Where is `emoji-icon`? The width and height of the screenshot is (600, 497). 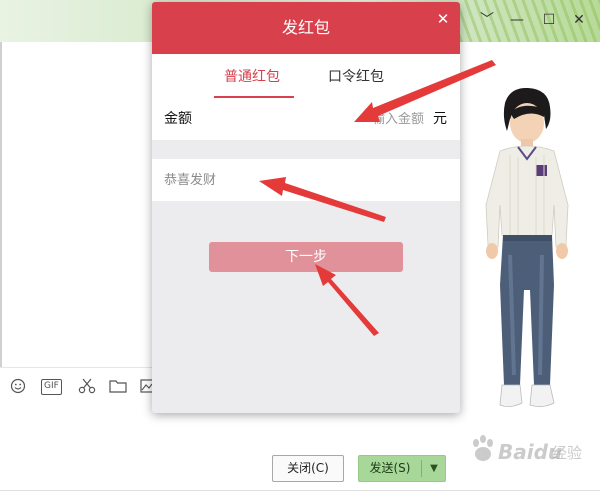
emoji-icon is located at coordinates (18, 386).